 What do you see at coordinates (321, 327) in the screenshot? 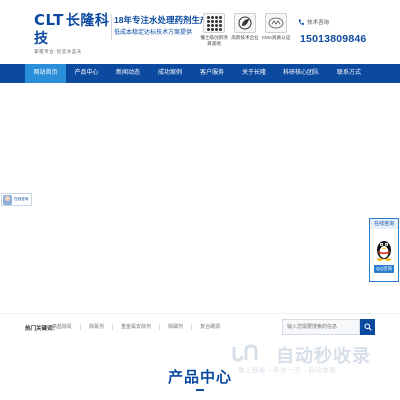
I see `search-input` at bounding box center [321, 327].